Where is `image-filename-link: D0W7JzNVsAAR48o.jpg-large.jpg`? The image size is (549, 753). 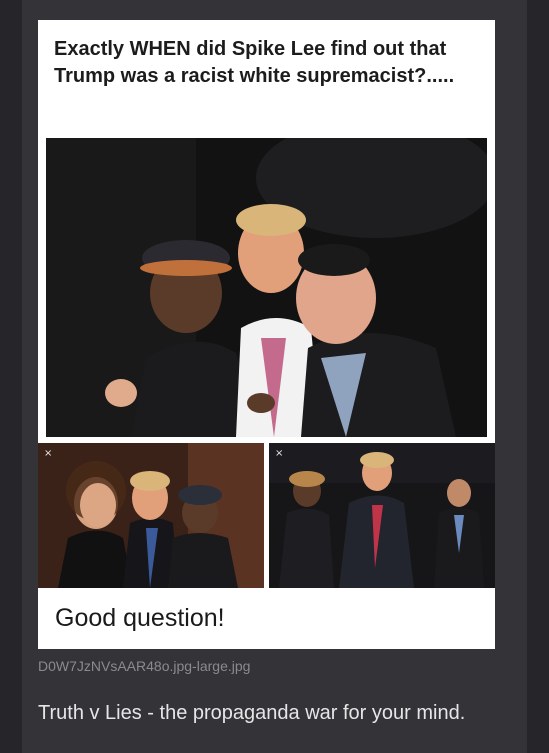 image-filename-link: D0W7JzNVsAAR48o.jpg-large.jpg is located at coordinates (144, 666).